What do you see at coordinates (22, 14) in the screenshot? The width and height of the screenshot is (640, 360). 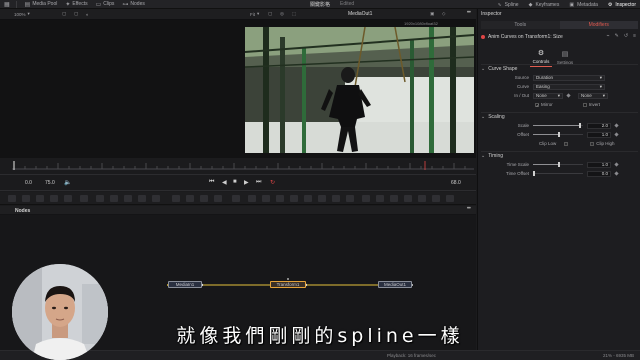 I see `zoom-select: 100% ▾` at bounding box center [22, 14].